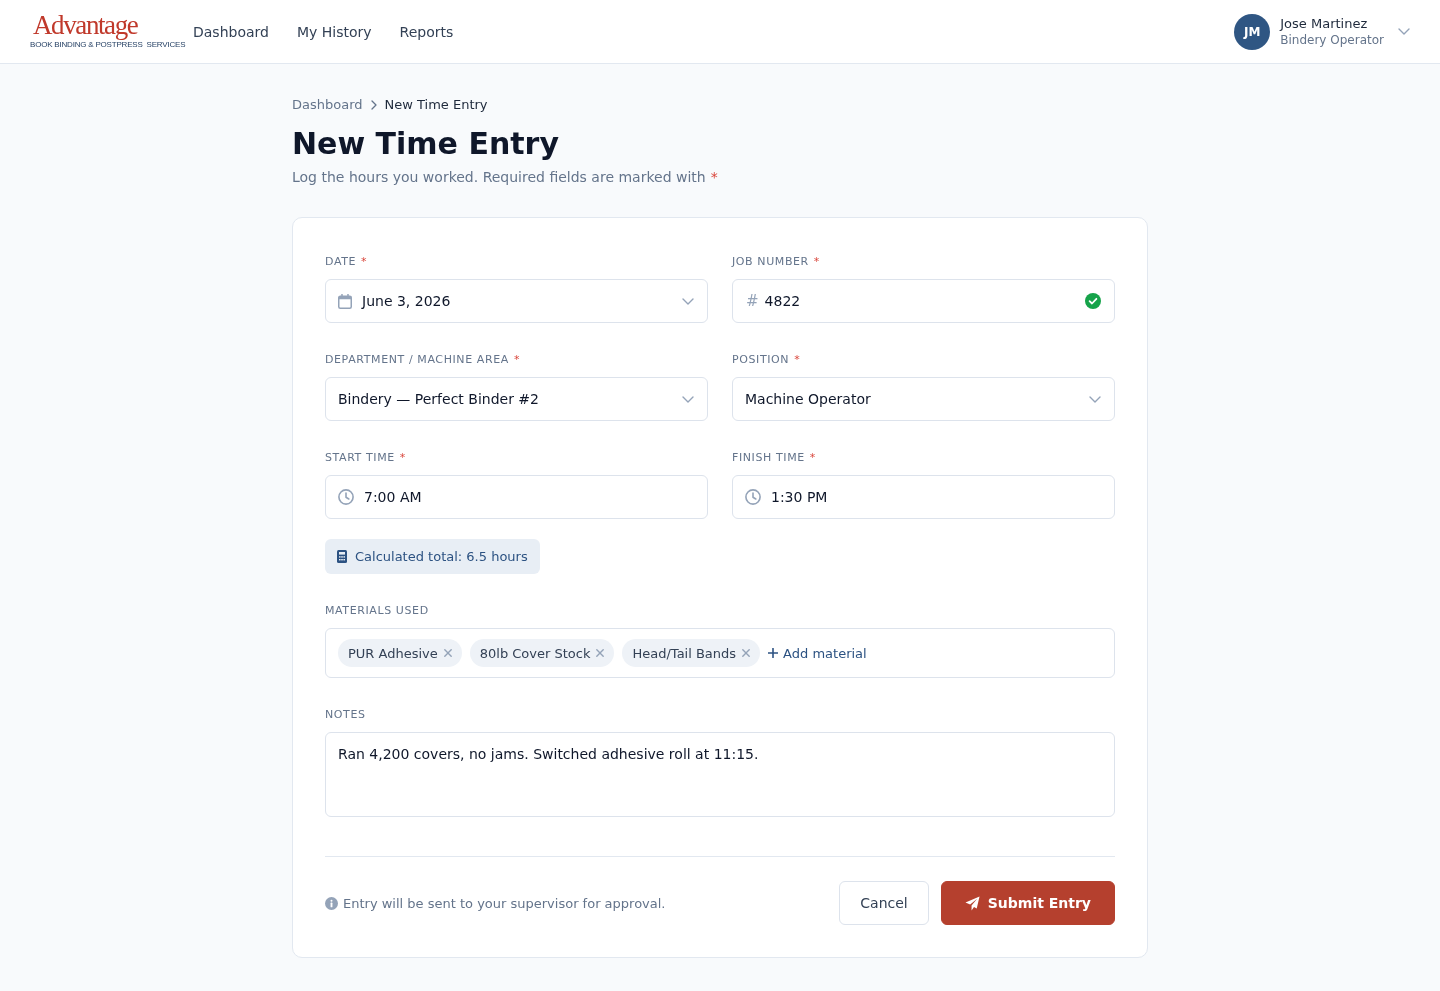 The width and height of the screenshot is (1440, 991). Describe the element at coordinates (334, 31) in the screenshot. I see `nav-link: My History` at that location.